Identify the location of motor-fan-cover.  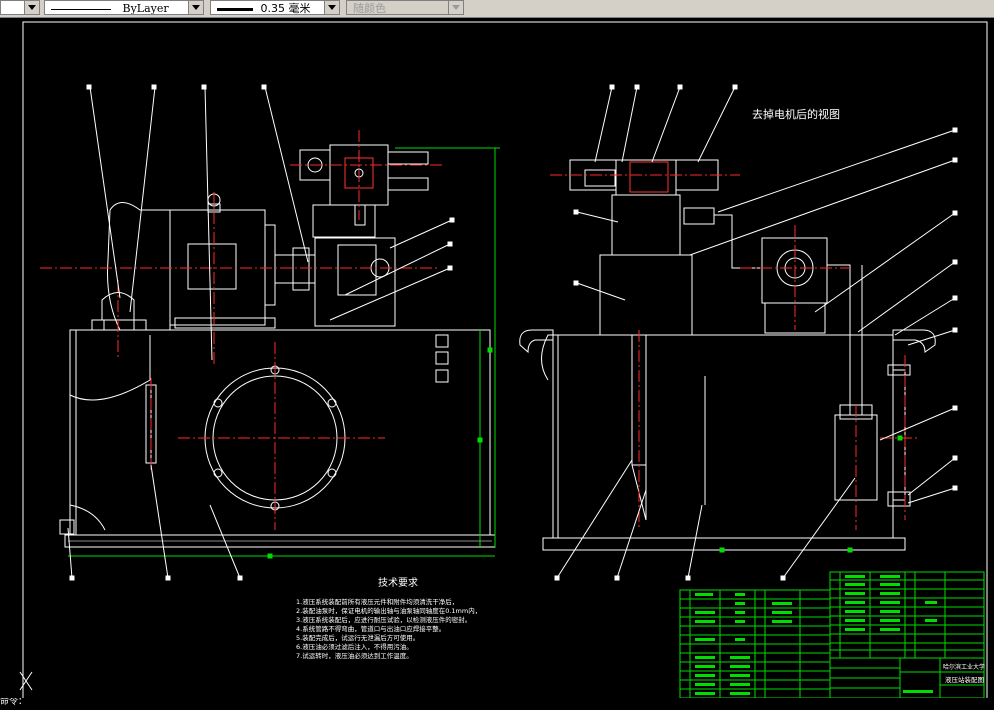
(139, 266).